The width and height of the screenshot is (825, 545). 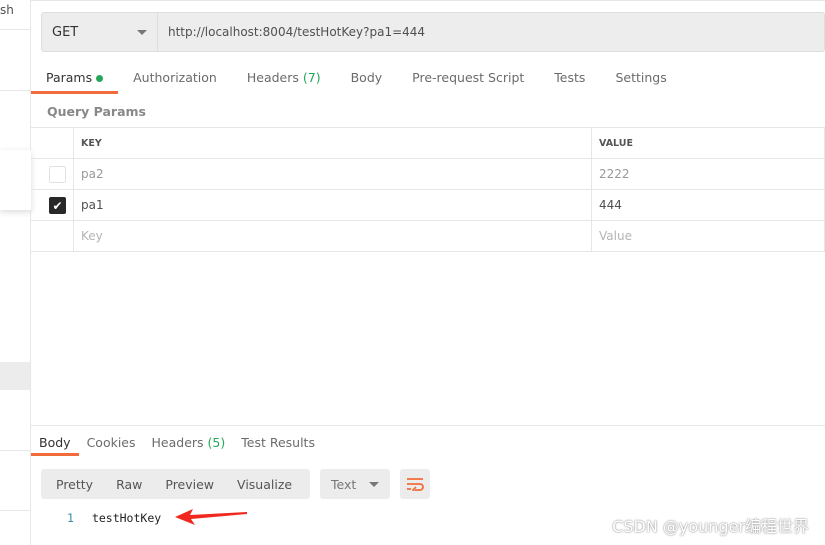 What do you see at coordinates (15, 272) in the screenshot?
I see `sidebar: sh` at bounding box center [15, 272].